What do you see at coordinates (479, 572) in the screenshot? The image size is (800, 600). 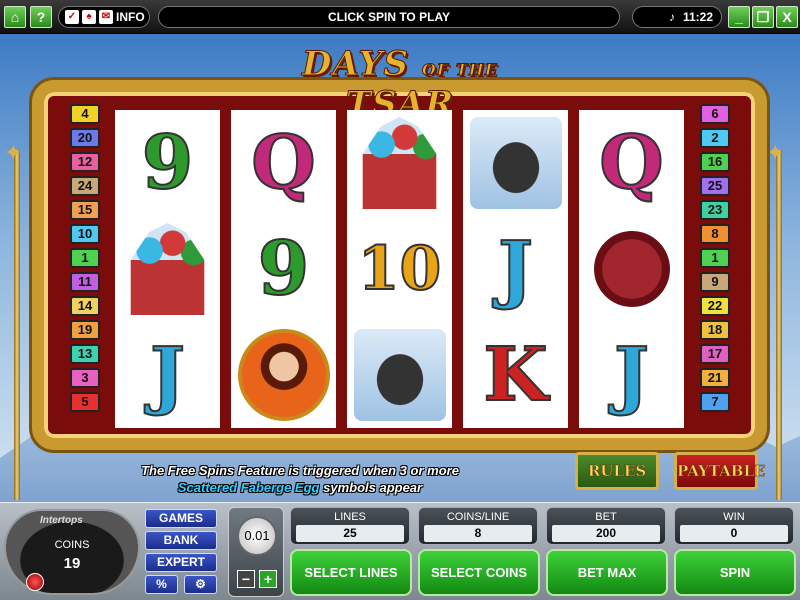 I see `select-coins-button: SELECT COINS` at bounding box center [479, 572].